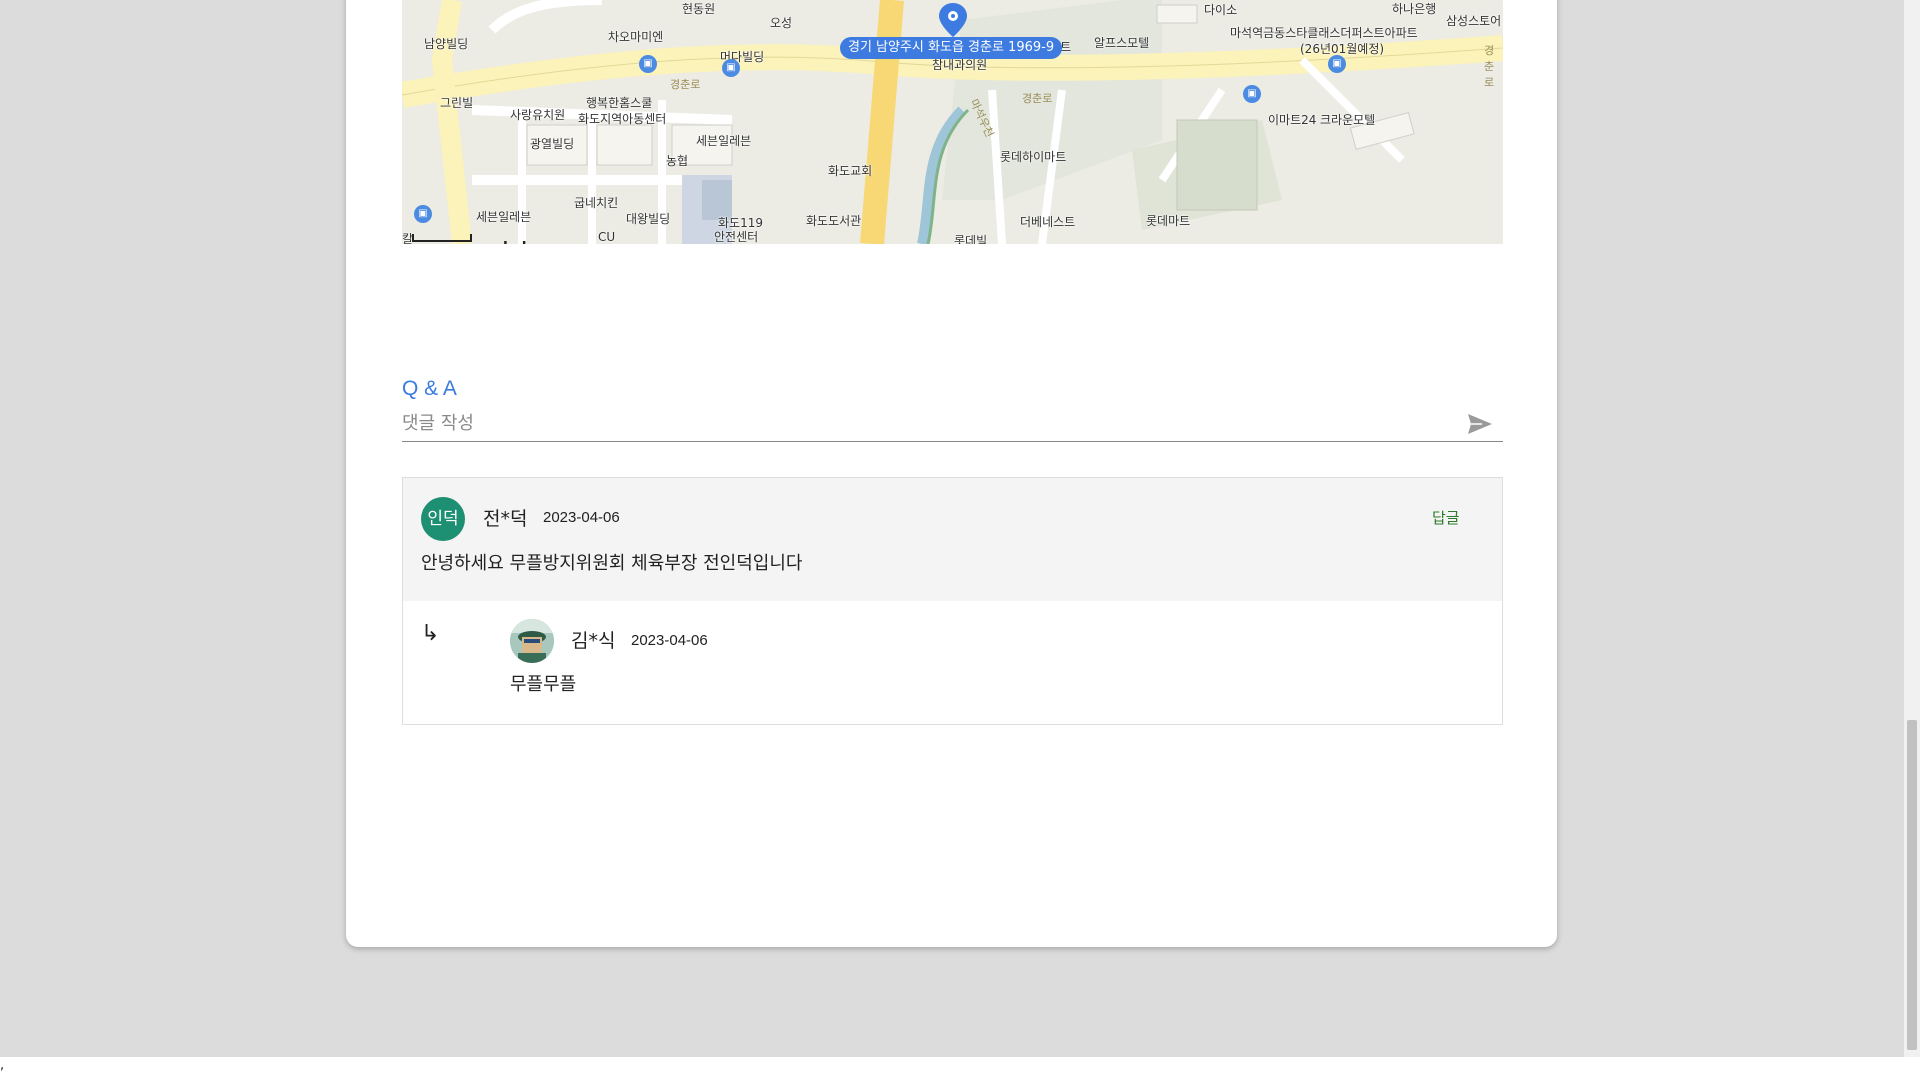  I want to click on map-scale-bar, so click(442, 238).